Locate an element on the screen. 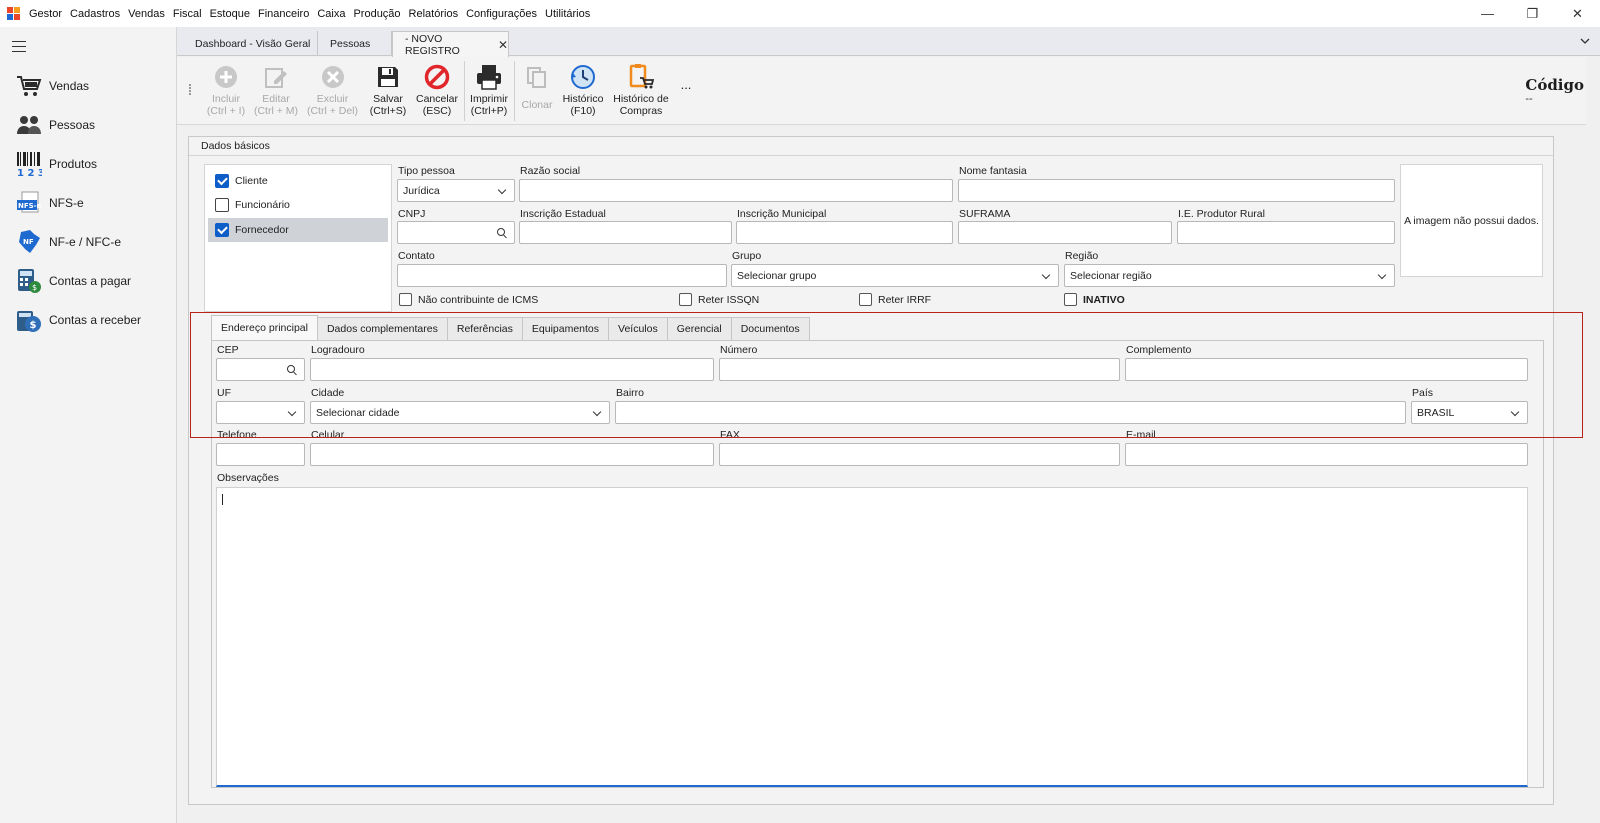 This screenshot has height=823, width=1600. tab-novo-registro: - NOVO REGISTRO ✕ is located at coordinates (450, 44).